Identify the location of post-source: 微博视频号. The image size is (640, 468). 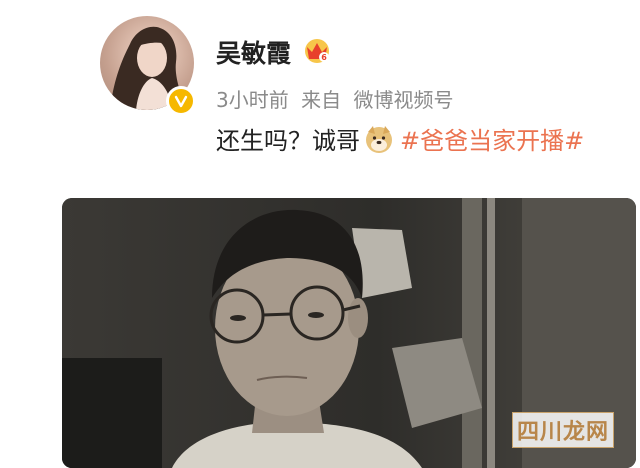
(403, 100).